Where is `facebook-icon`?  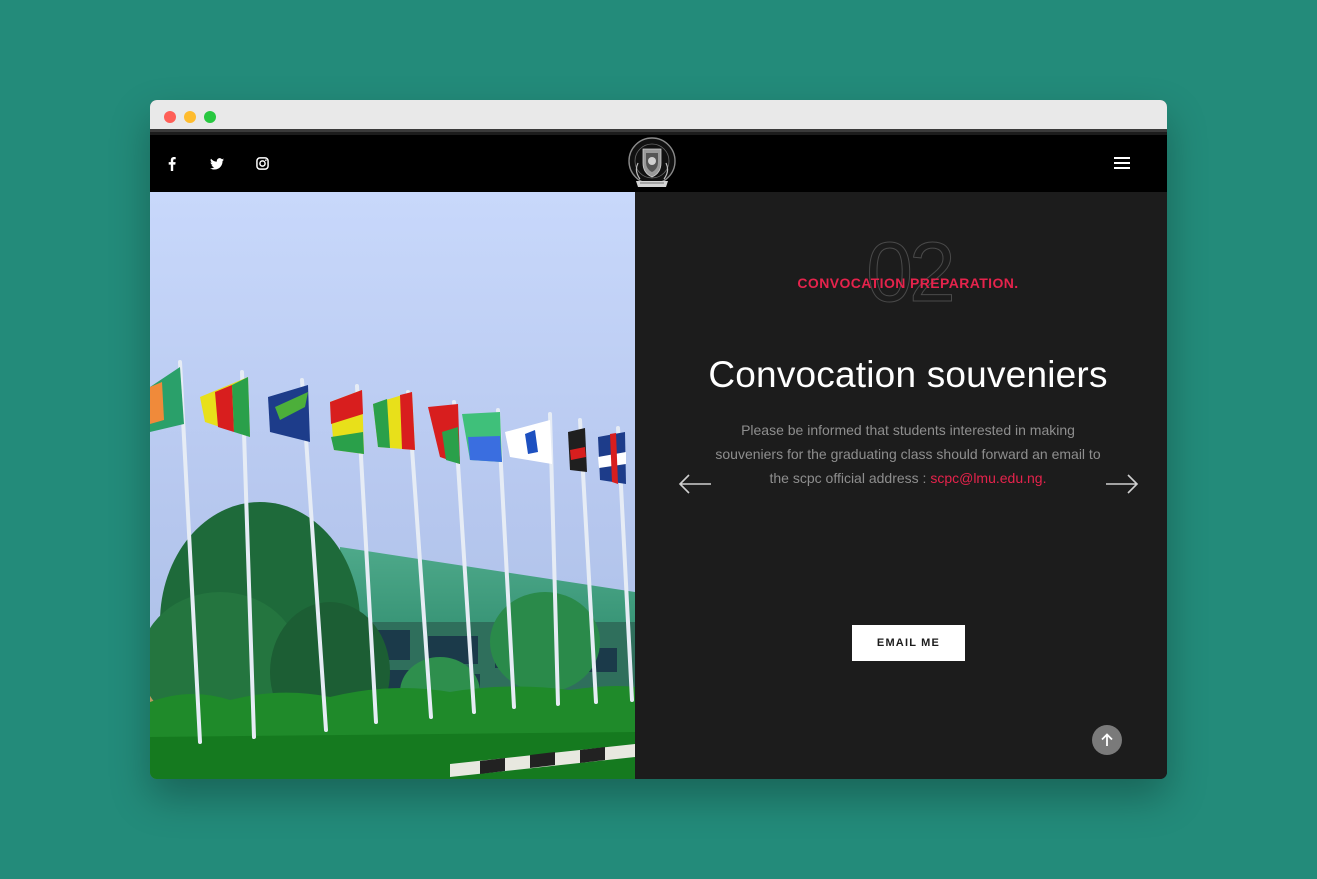
facebook-icon is located at coordinates (172, 163).